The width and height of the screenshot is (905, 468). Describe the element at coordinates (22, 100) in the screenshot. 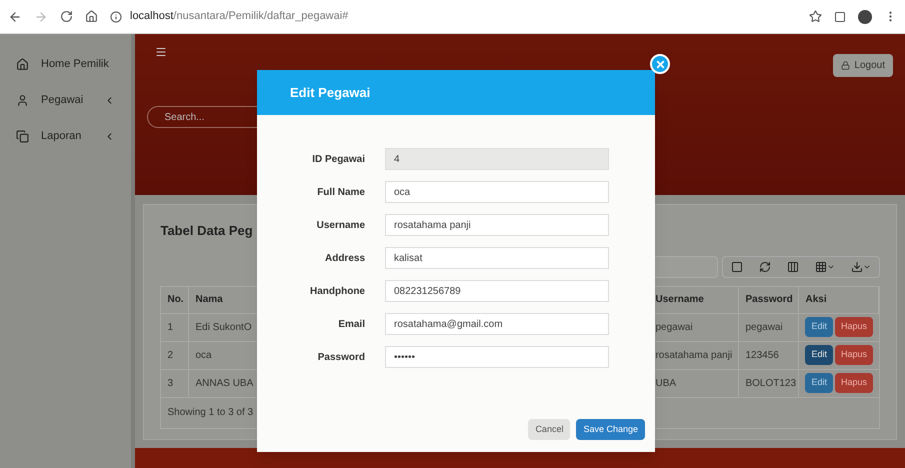

I see `user-icon` at that location.